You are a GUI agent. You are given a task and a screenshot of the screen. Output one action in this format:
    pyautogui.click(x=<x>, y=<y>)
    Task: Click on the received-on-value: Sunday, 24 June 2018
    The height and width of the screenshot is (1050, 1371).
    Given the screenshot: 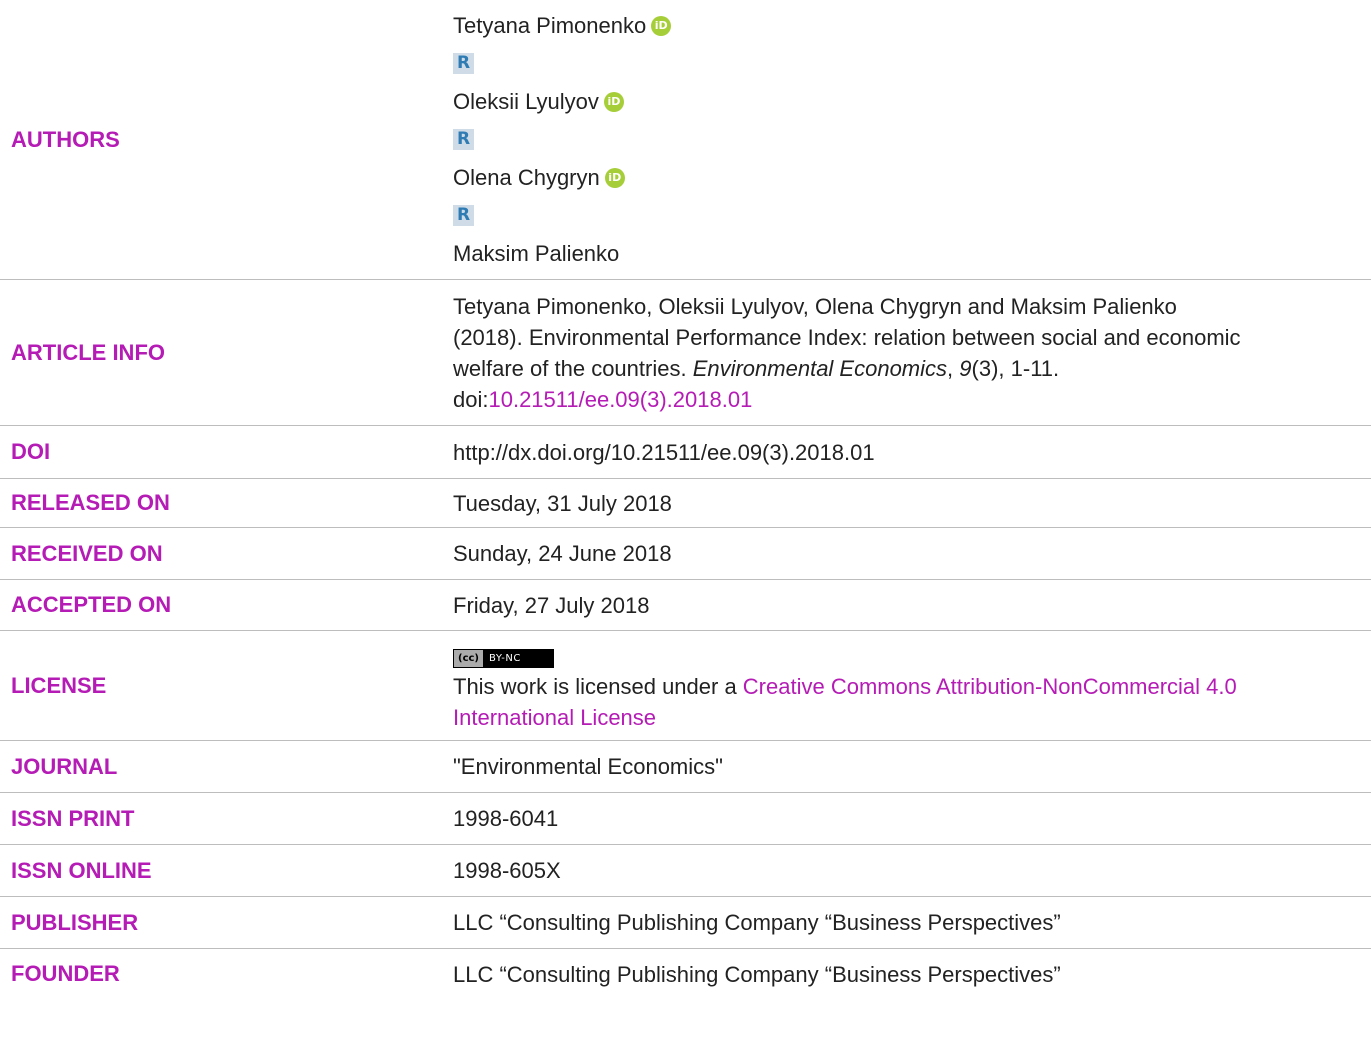 What is the action you would take?
    pyautogui.click(x=562, y=553)
    